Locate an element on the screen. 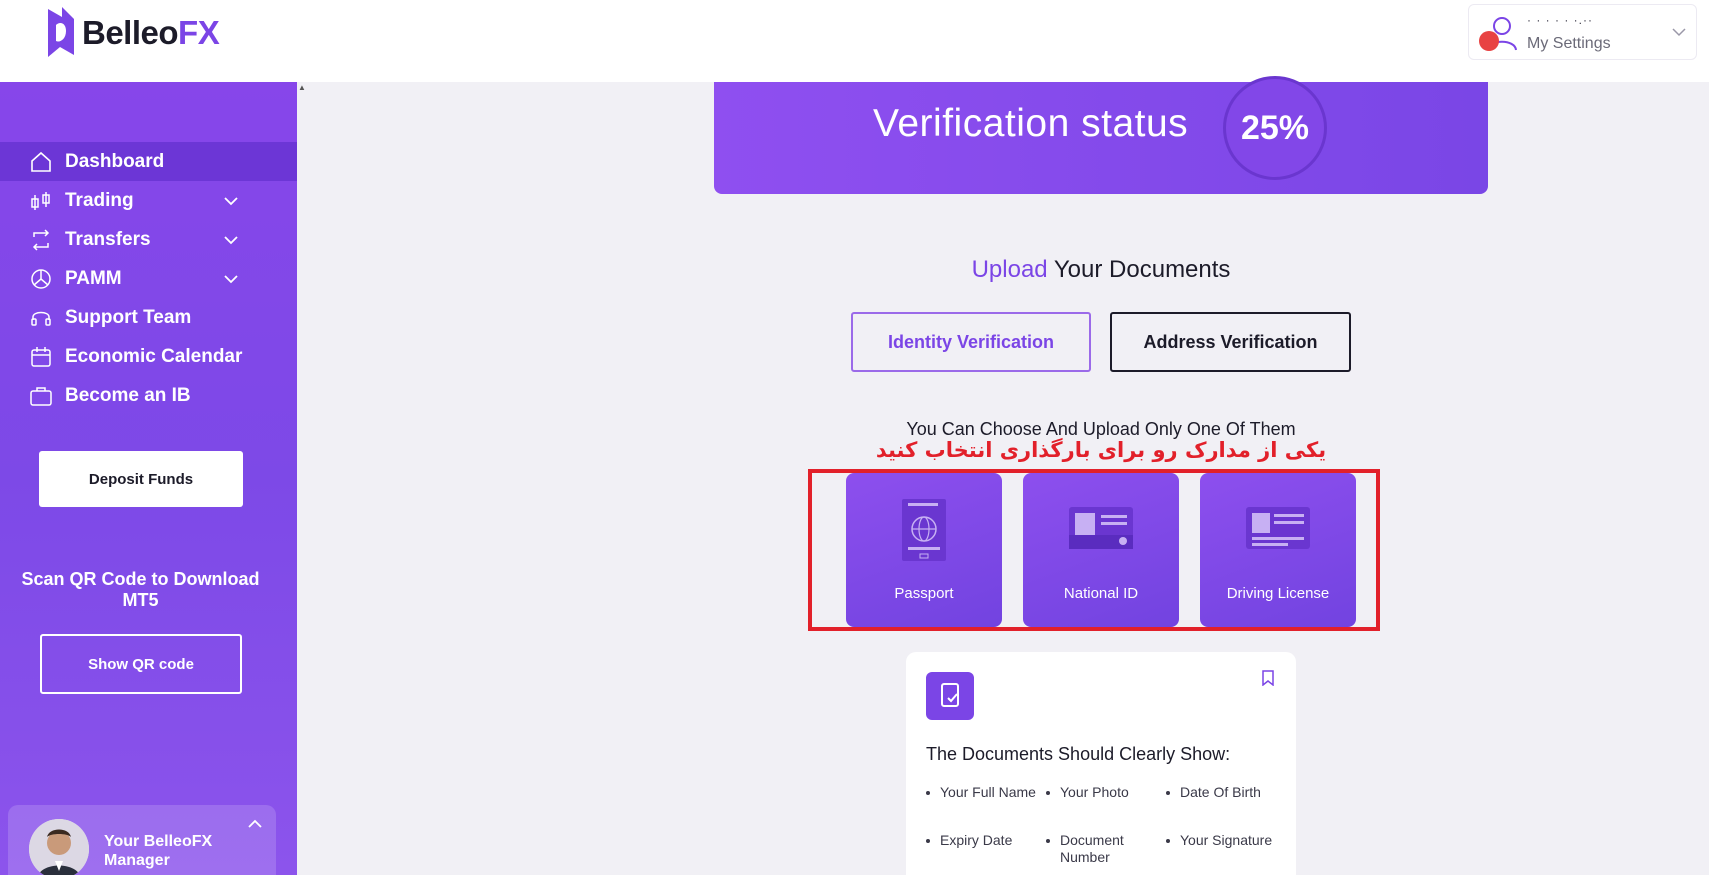 This screenshot has width=1709, height=875. document-option-driving-license: Driving License is located at coordinates (1278, 550).